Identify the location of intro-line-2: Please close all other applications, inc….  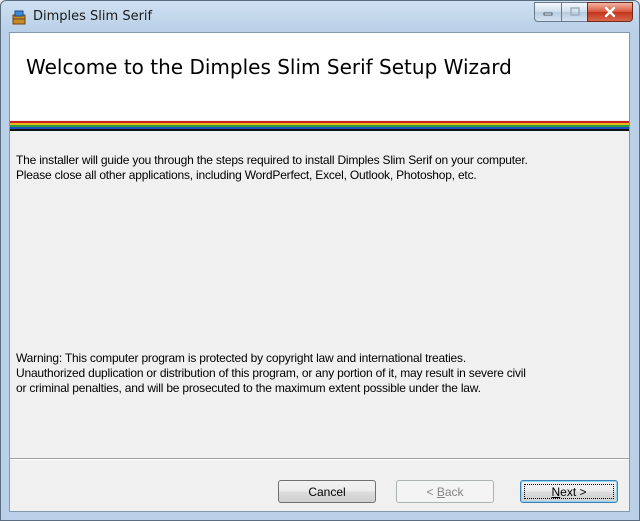
(246, 175).